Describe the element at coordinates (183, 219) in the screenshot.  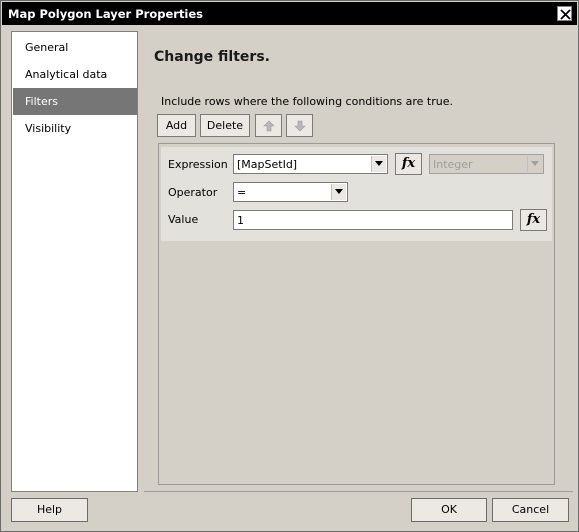
I see `value-label: Value` at that location.